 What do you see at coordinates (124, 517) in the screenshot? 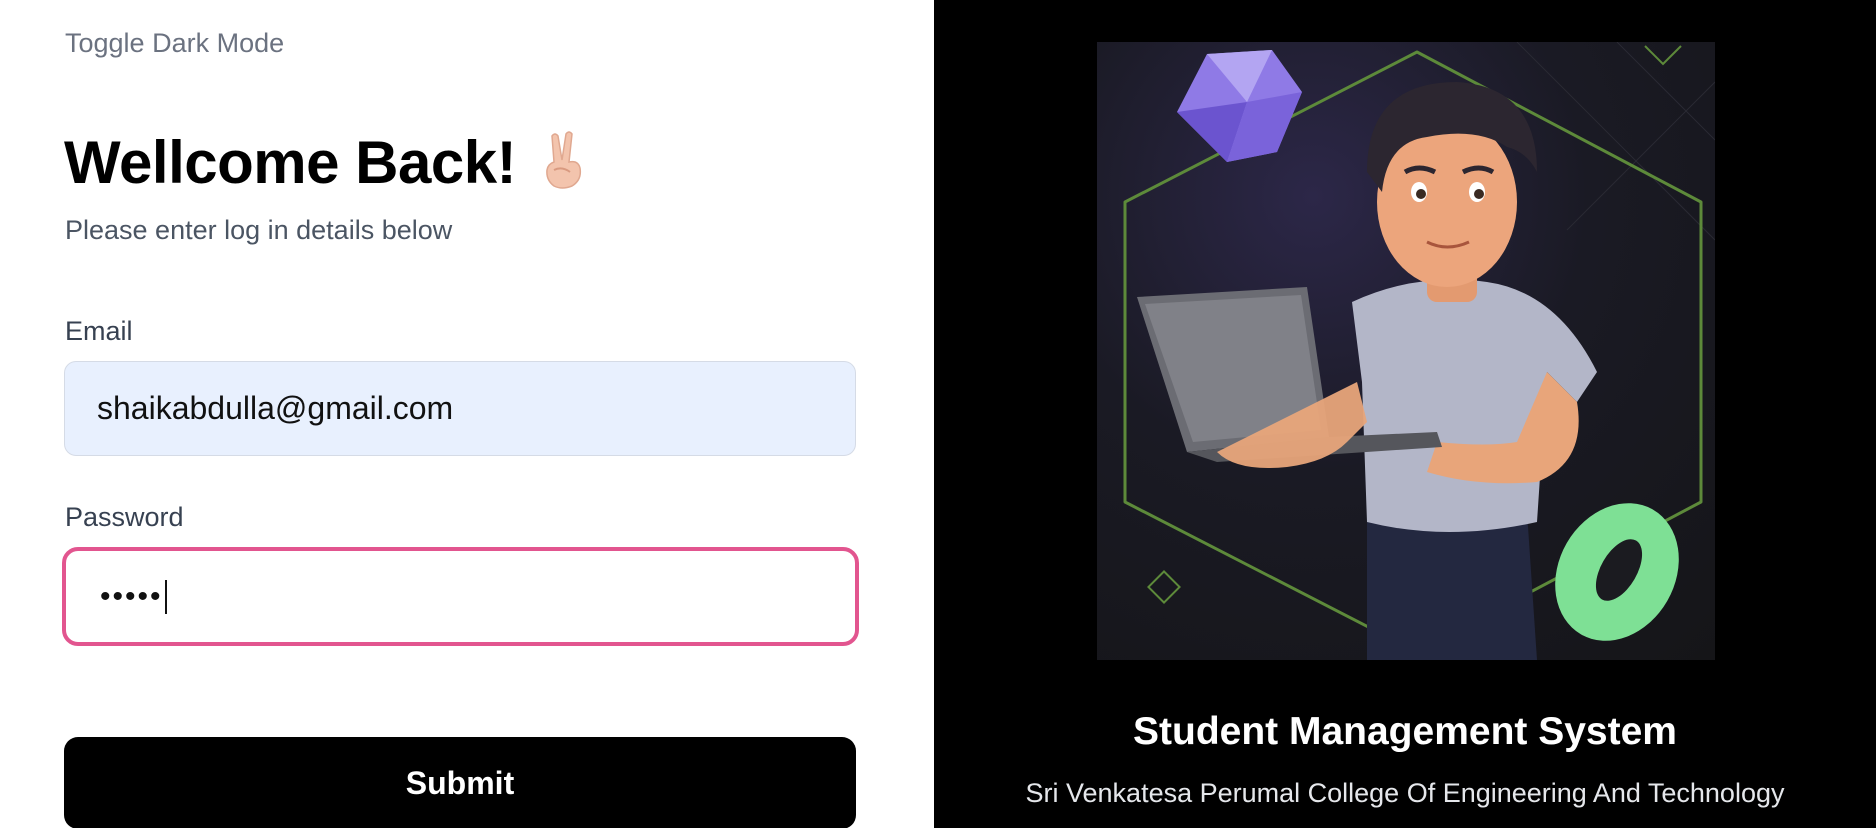
I see `password-label: Password` at bounding box center [124, 517].